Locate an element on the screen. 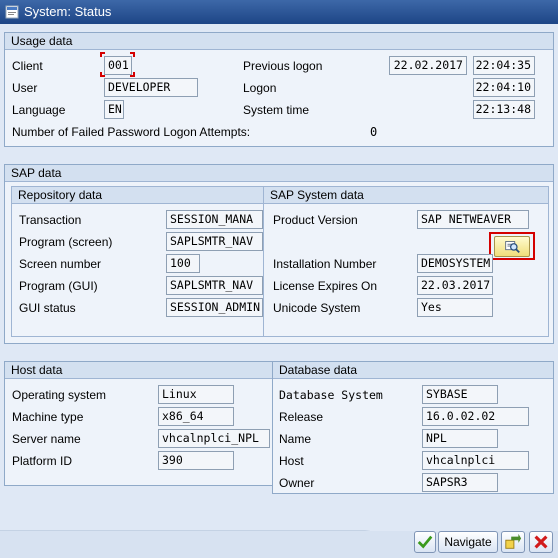 This screenshot has height=558, width=558. cancel-button is located at coordinates (541, 542).